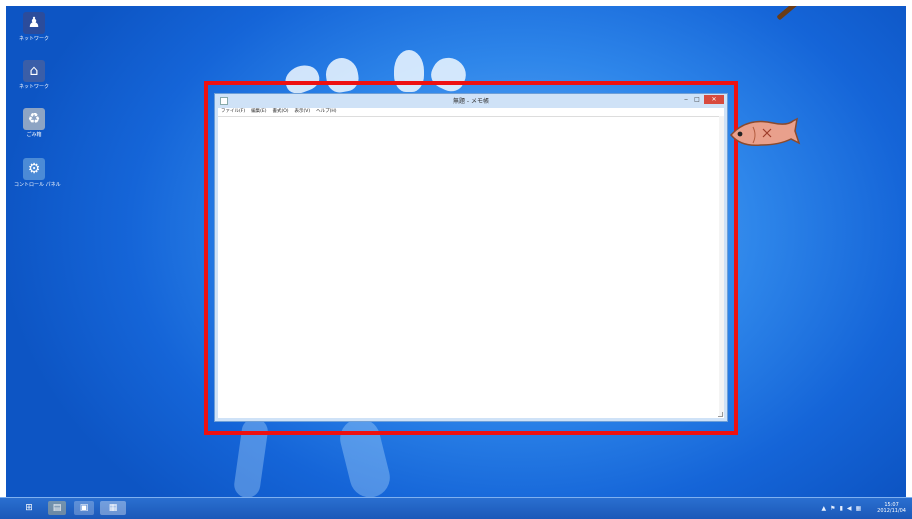 This screenshot has width=912, height=519. I want to click on desktop-icon-user: ♟ ネットワーク, so click(34, 27).